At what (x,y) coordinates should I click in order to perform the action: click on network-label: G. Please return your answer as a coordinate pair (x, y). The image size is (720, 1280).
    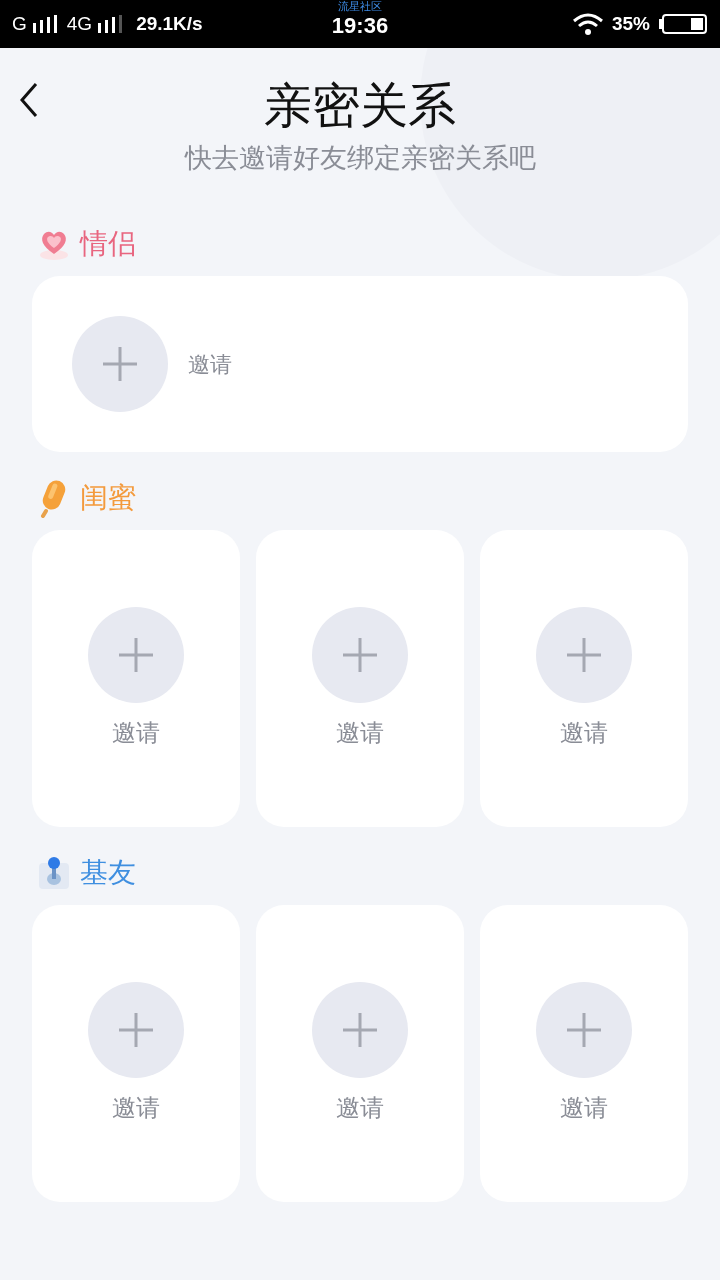
    Looking at the image, I should click on (19, 23).